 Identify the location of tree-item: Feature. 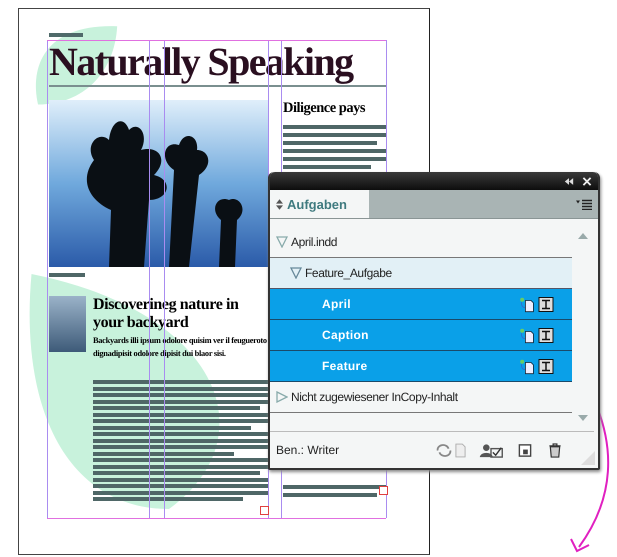
(421, 366).